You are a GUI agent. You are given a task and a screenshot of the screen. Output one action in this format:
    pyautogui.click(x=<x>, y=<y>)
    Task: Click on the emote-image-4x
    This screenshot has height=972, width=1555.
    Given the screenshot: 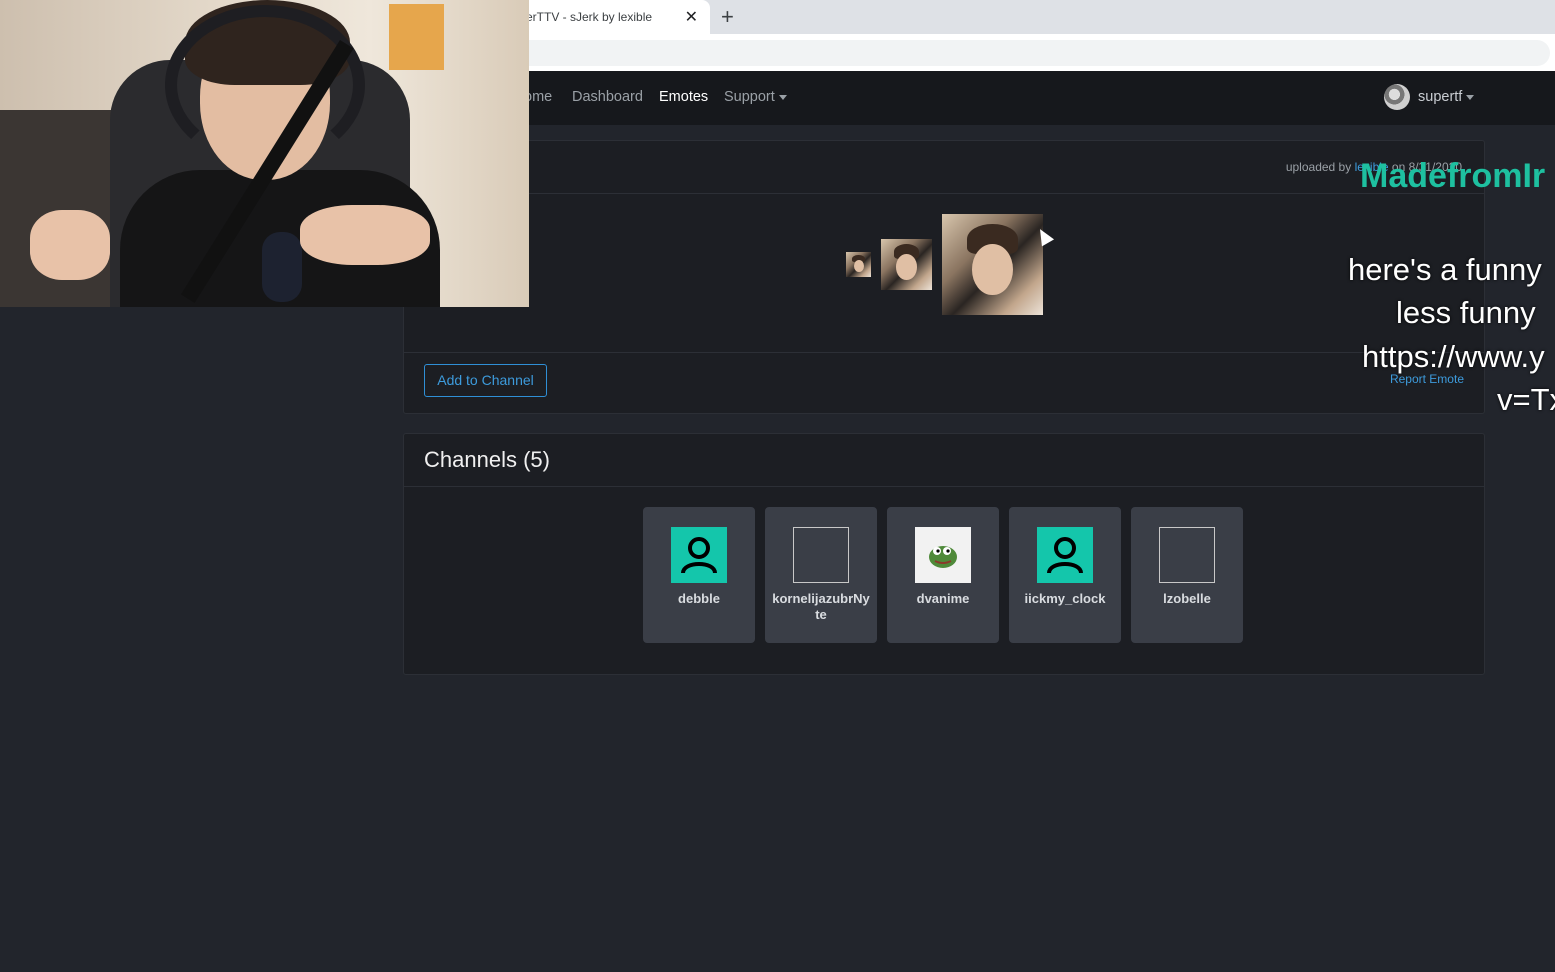 What is the action you would take?
    pyautogui.click(x=992, y=264)
    